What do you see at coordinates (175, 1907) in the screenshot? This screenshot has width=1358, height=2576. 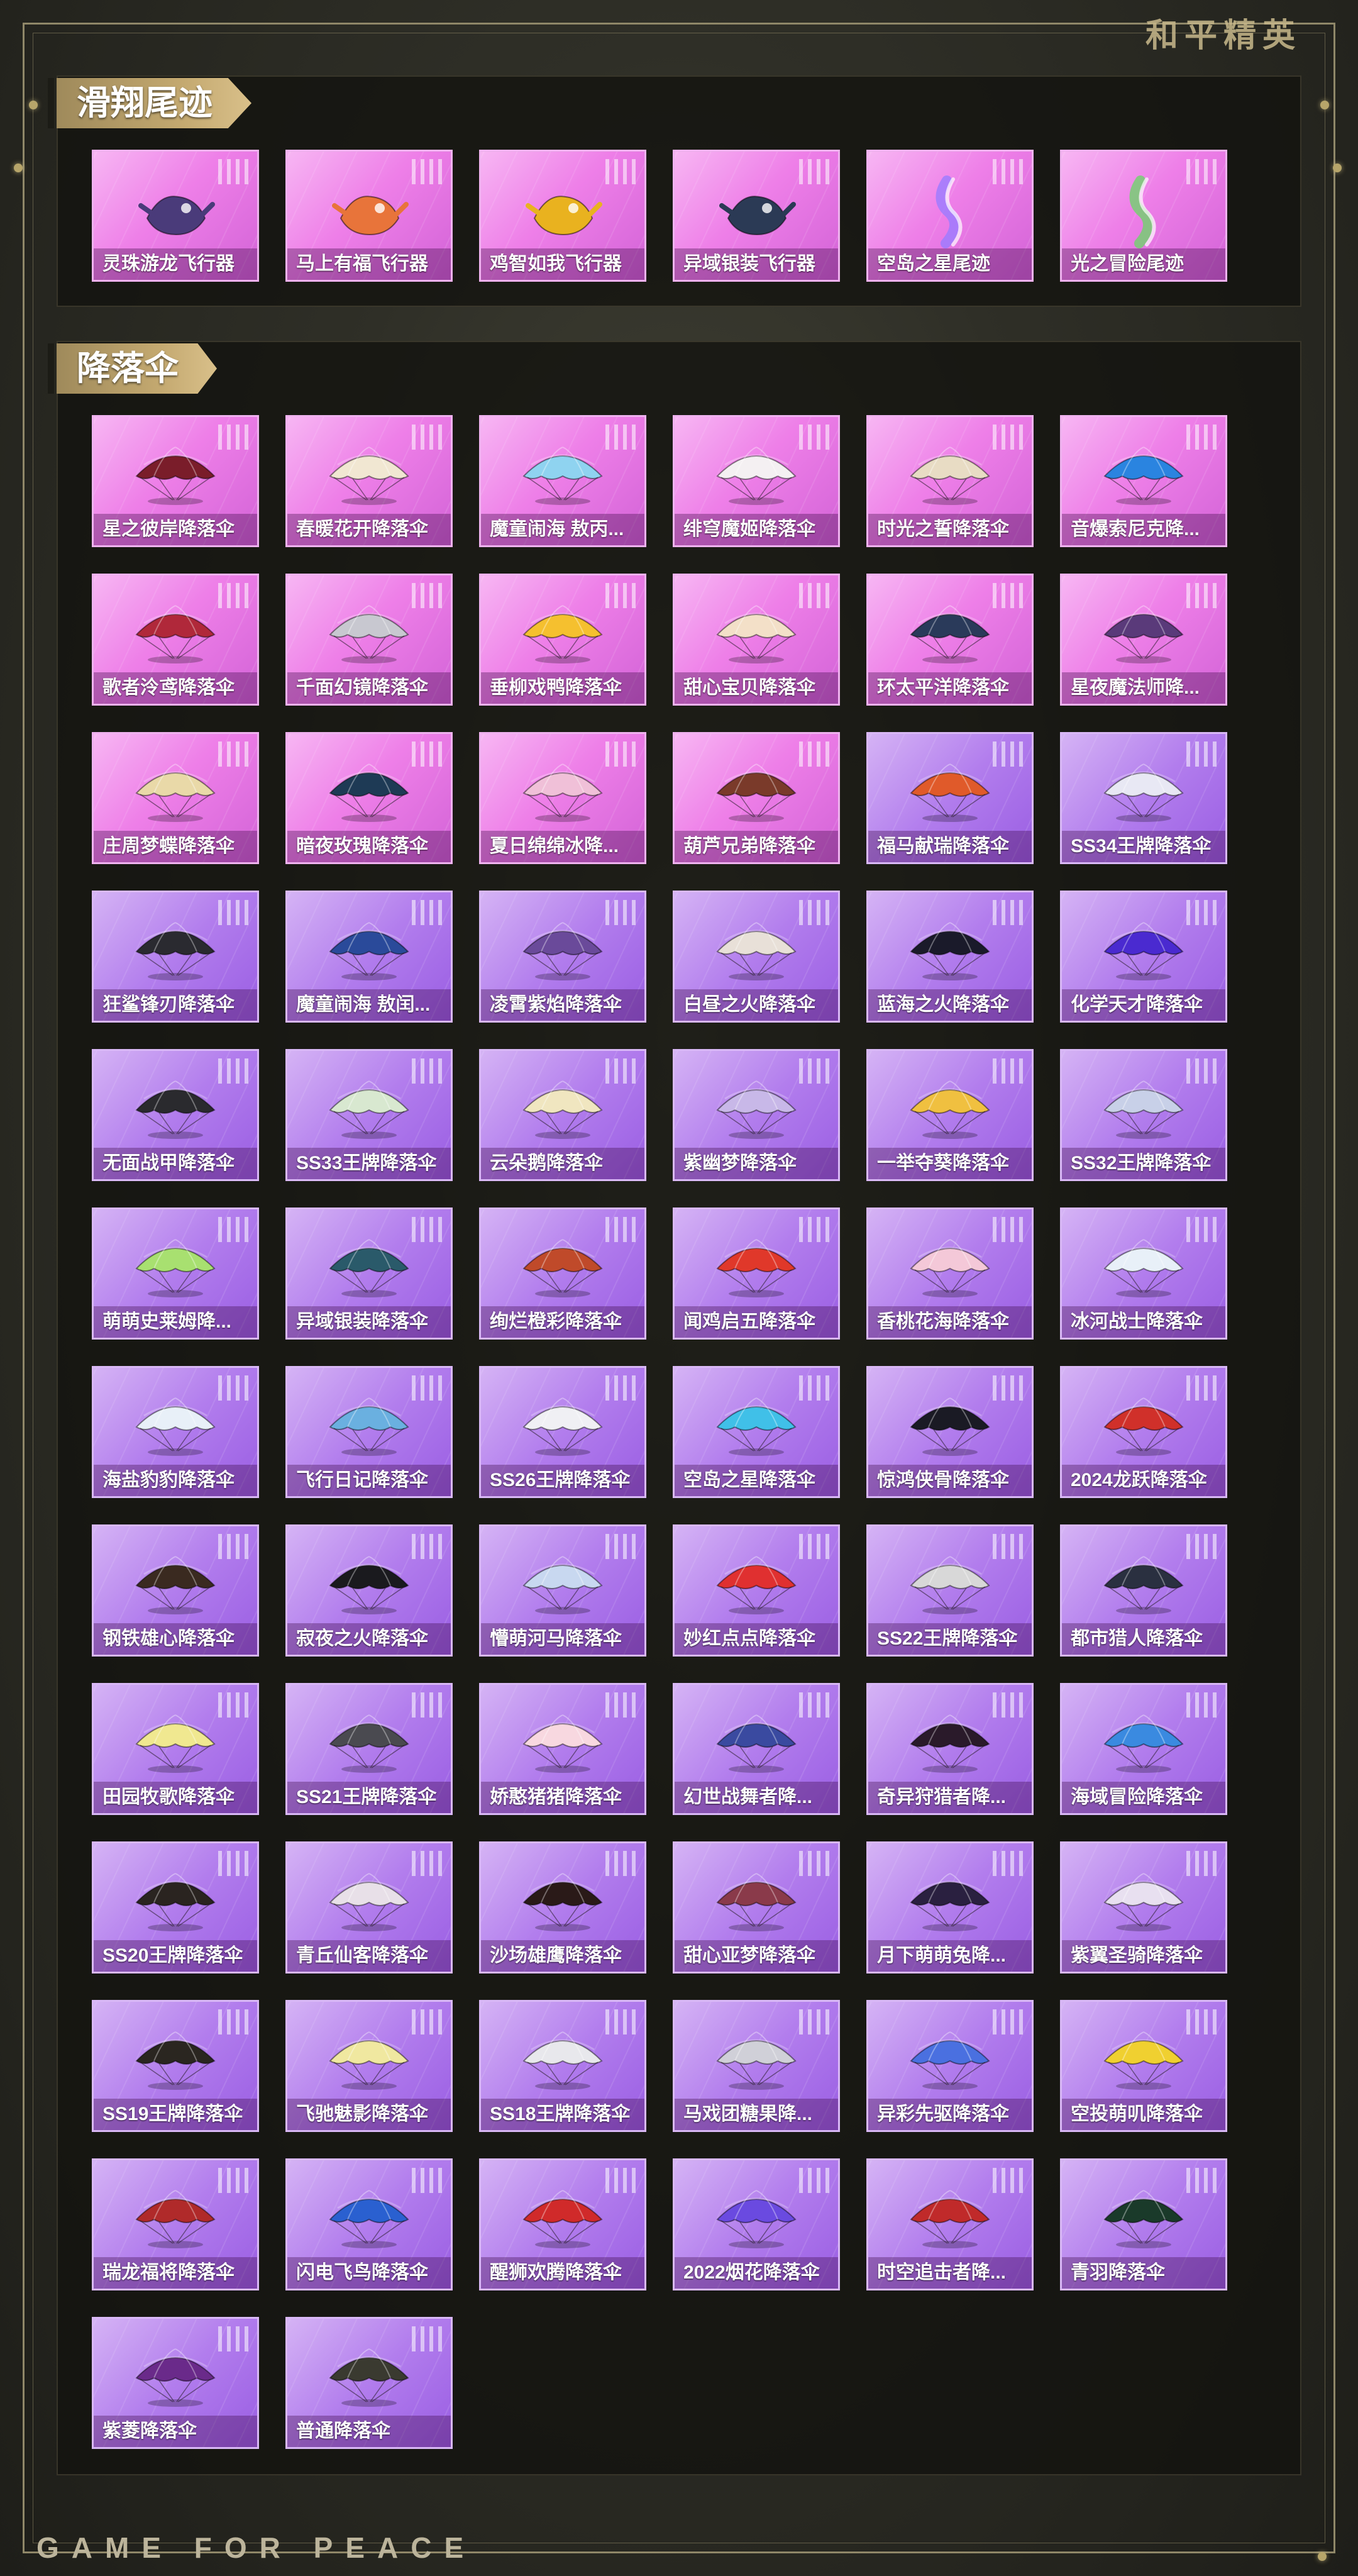 I see `parachute-card: SS20王牌降落伞` at bounding box center [175, 1907].